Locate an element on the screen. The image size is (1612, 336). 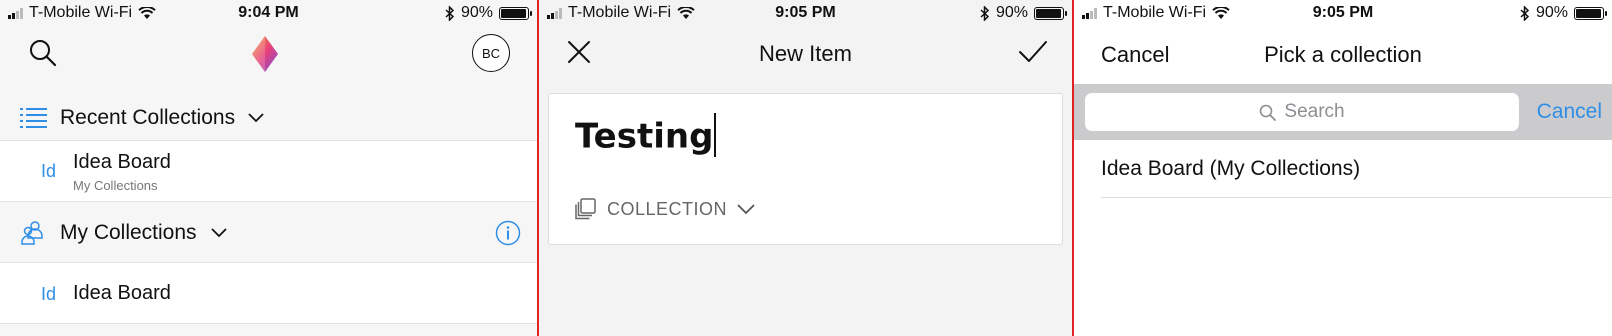
my-collections-header: My Collections is located at coordinates (268, 233).